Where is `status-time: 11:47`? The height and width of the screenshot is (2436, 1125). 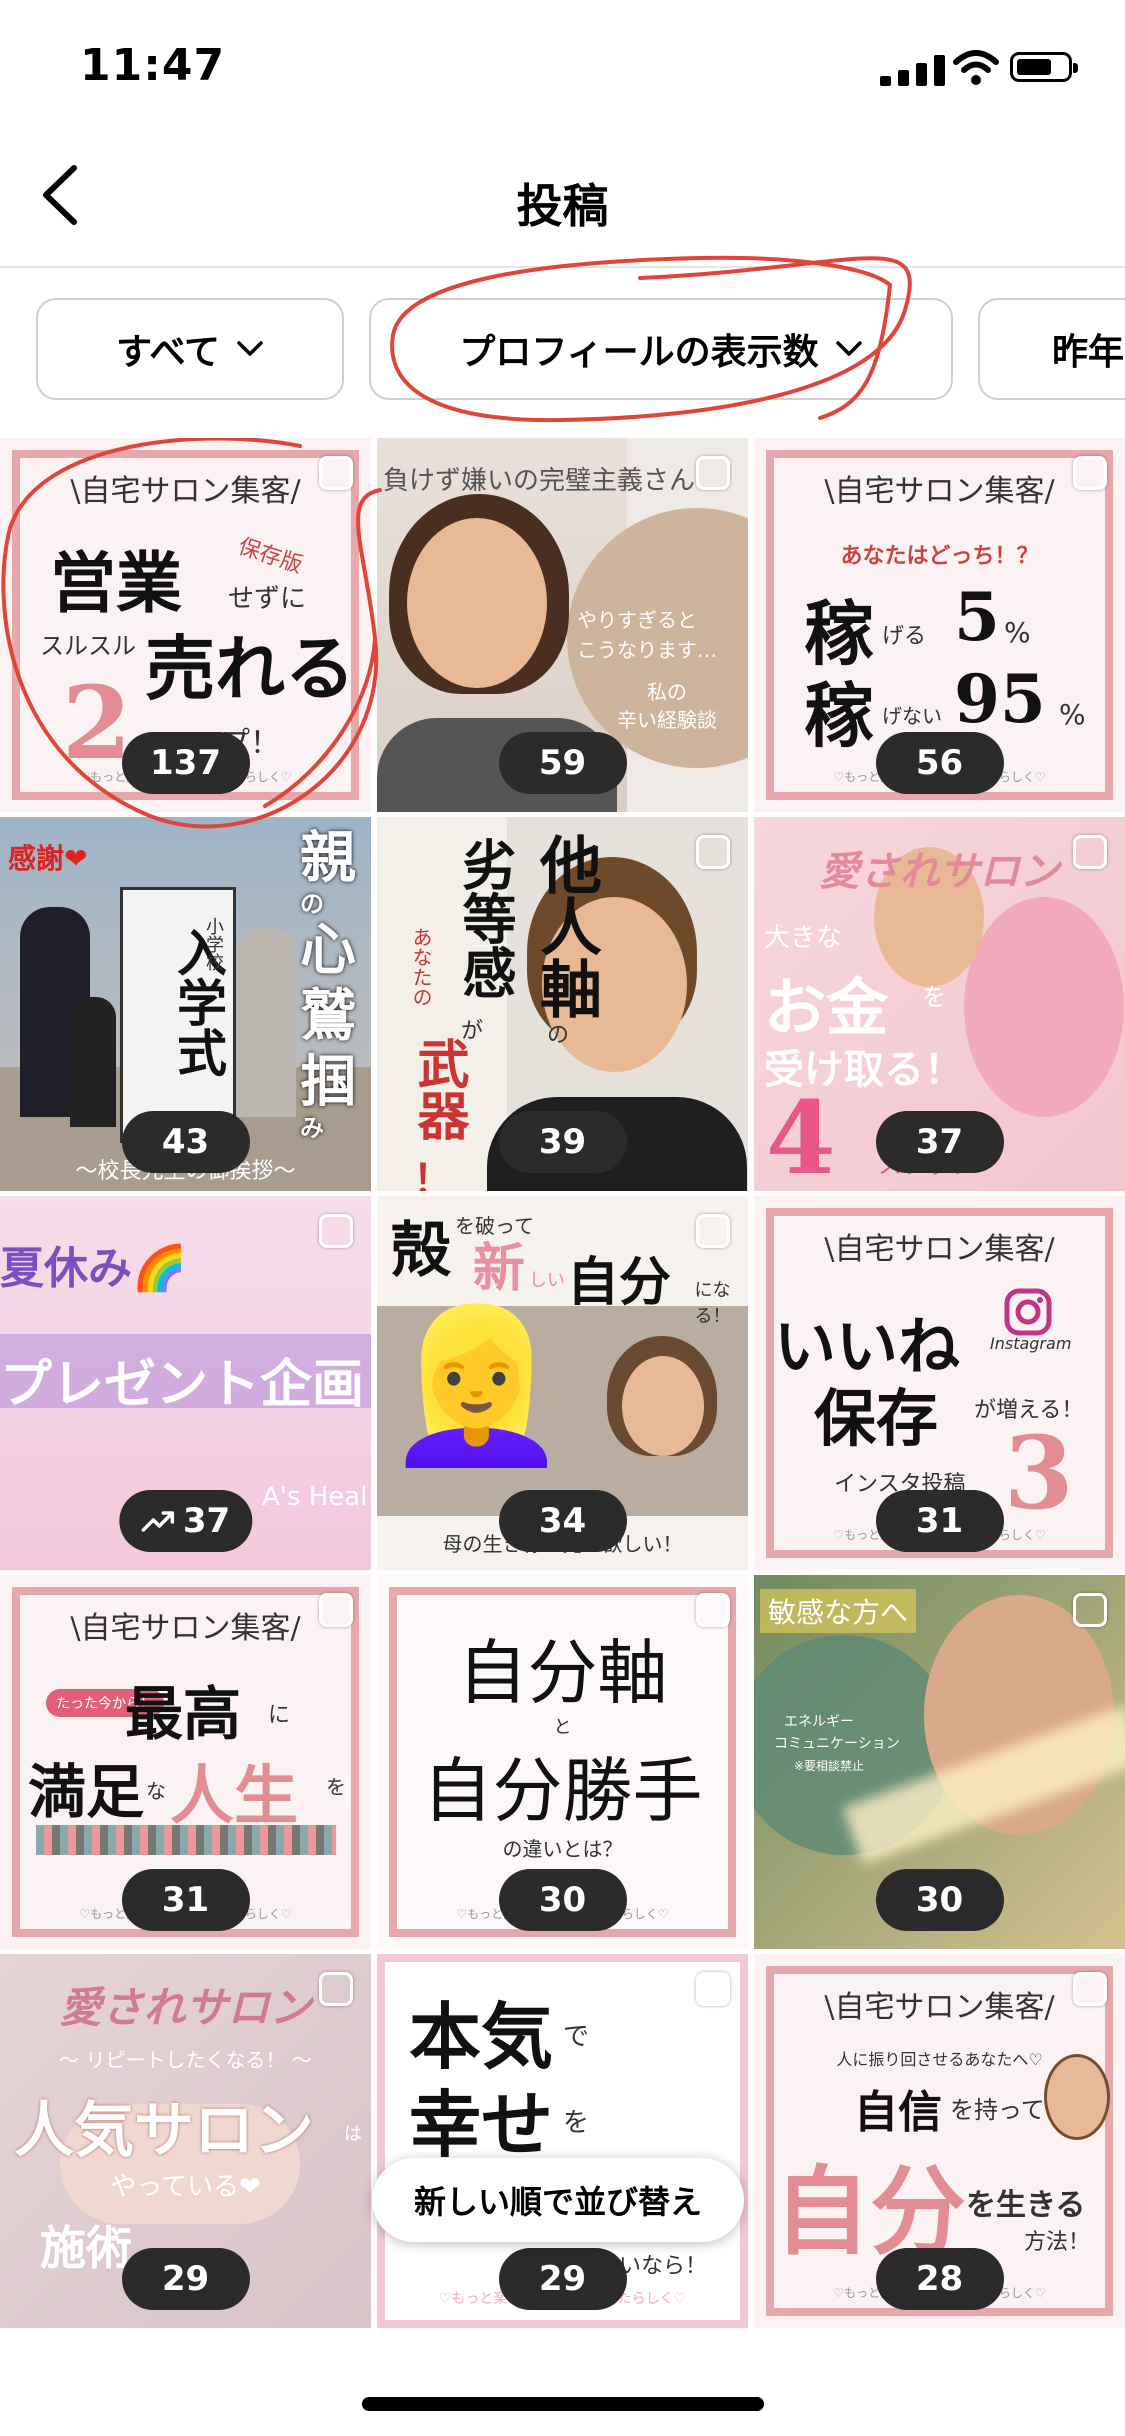 status-time: 11:47 is located at coordinates (153, 65).